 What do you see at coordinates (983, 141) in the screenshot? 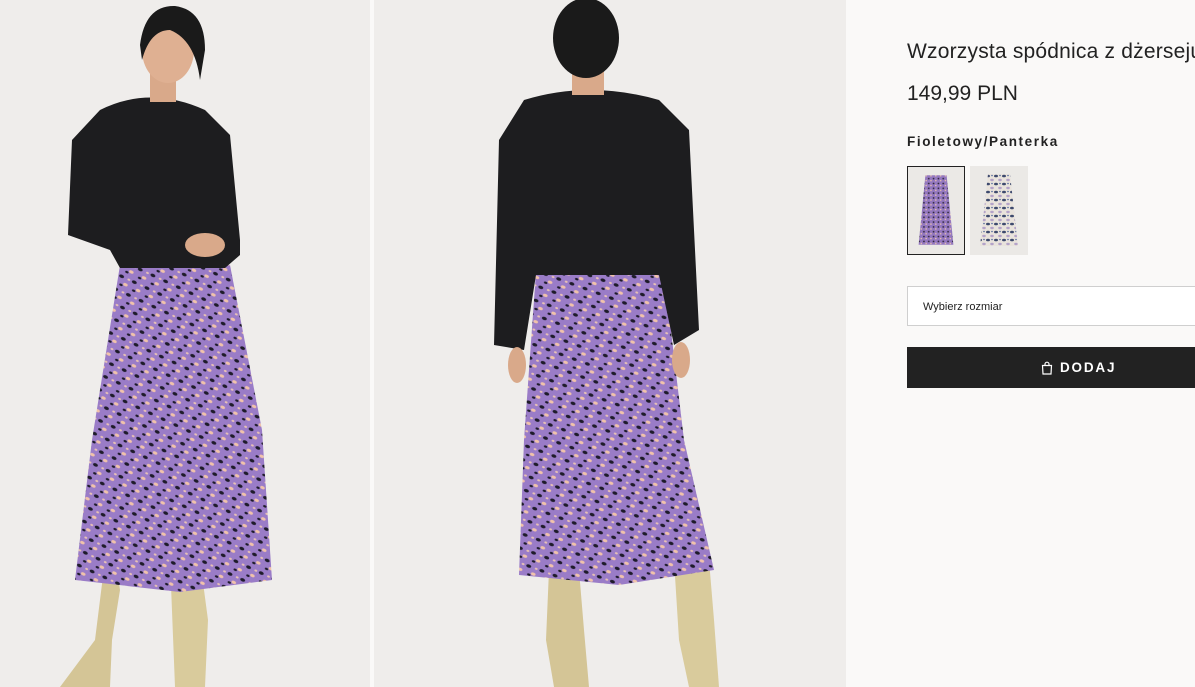
I see `selected-color-name: Fioletowy/Panterka` at bounding box center [983, 141].